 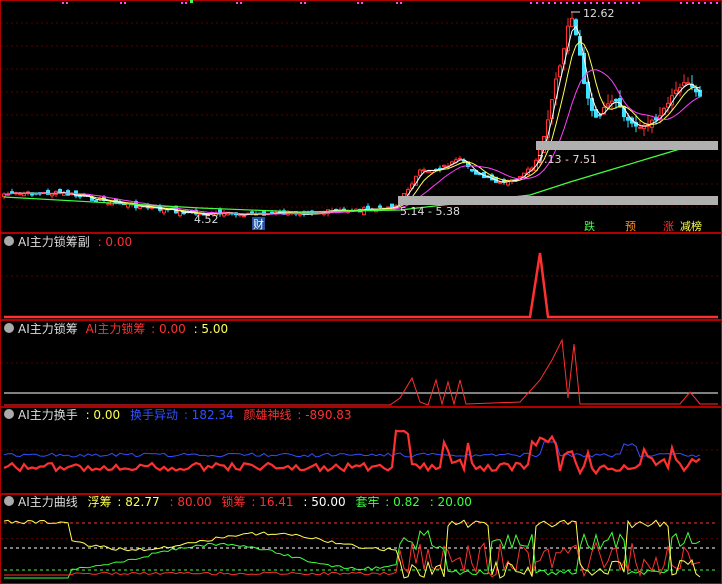 What do you see at coordinates (567, 159) in the screenshot?
I see `band-upper-label: 7.13 - 7.51` at bounding box center [567, 159].